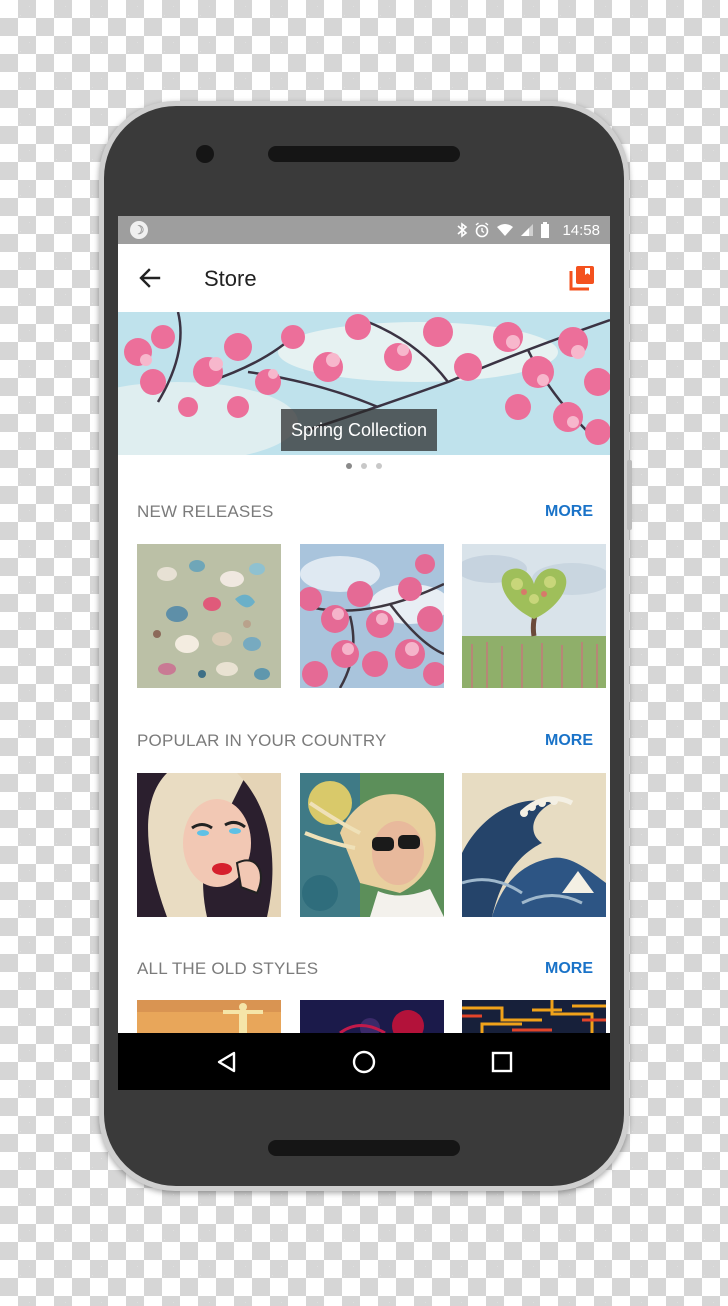  Describe the element at coordinates (629, 495) in the screenshot. I see `phone-side-button` at that location.